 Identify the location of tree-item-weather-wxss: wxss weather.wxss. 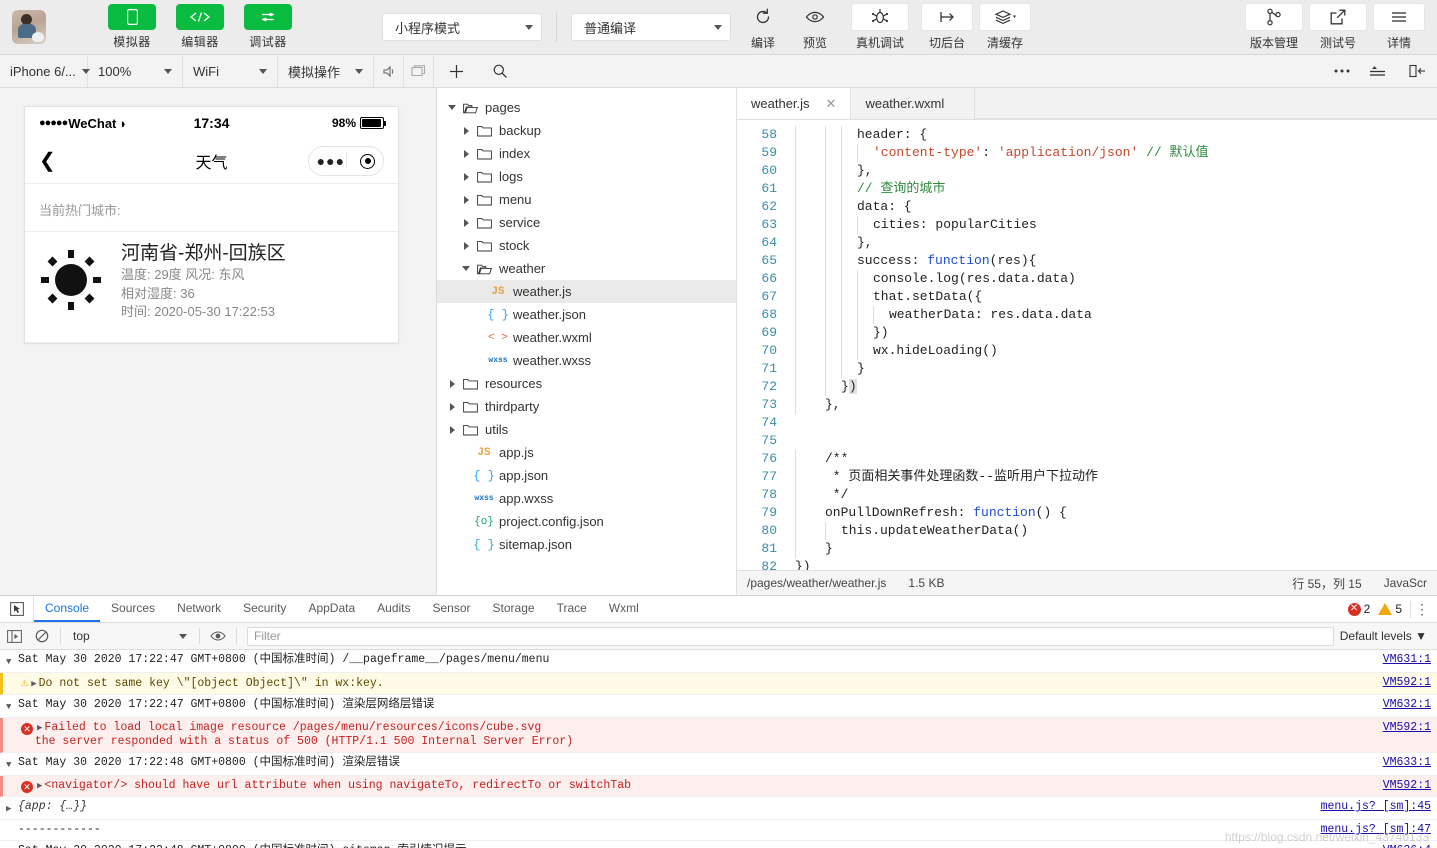
(586, 360).